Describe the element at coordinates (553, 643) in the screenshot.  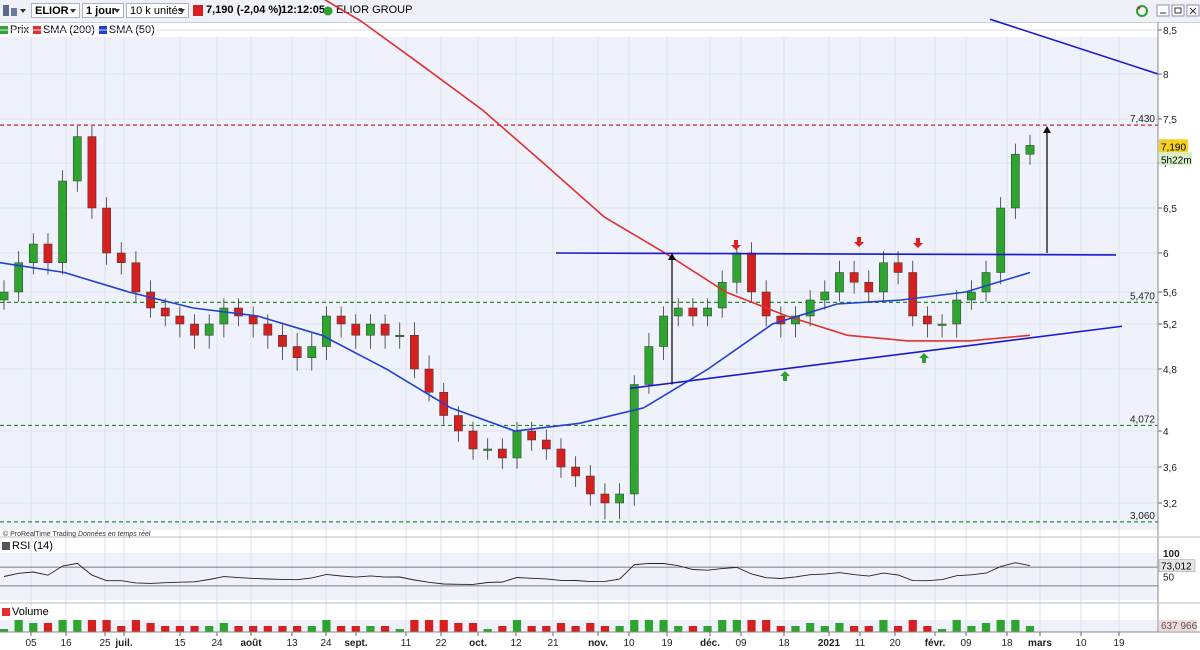
I see `x-axis-label: 21` at that location.